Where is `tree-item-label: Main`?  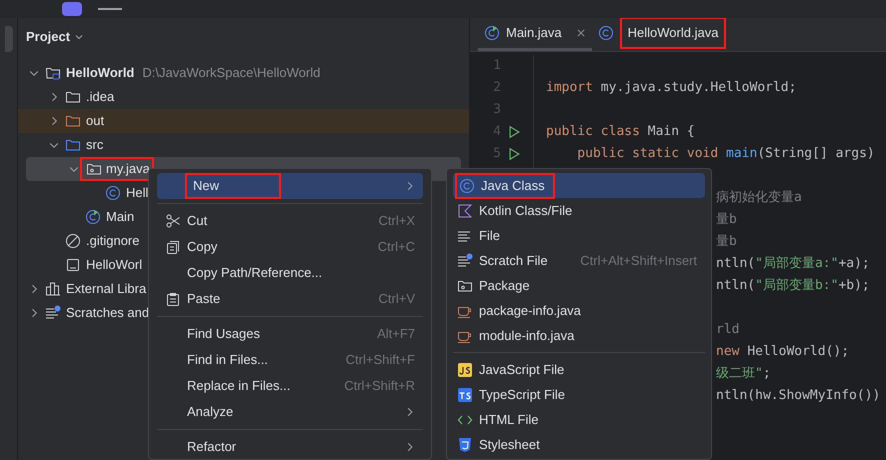
tree-item-label: Main is located at coordinates (120, 217).